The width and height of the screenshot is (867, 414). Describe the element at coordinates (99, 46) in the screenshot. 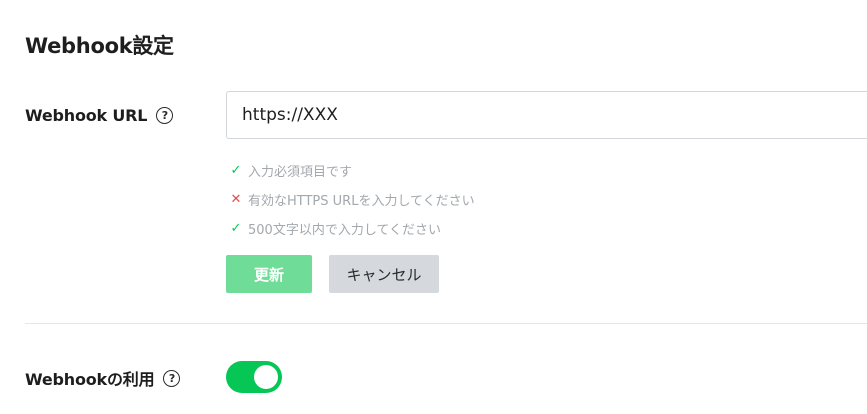

I see `section-title: Webhook設定` at that location.